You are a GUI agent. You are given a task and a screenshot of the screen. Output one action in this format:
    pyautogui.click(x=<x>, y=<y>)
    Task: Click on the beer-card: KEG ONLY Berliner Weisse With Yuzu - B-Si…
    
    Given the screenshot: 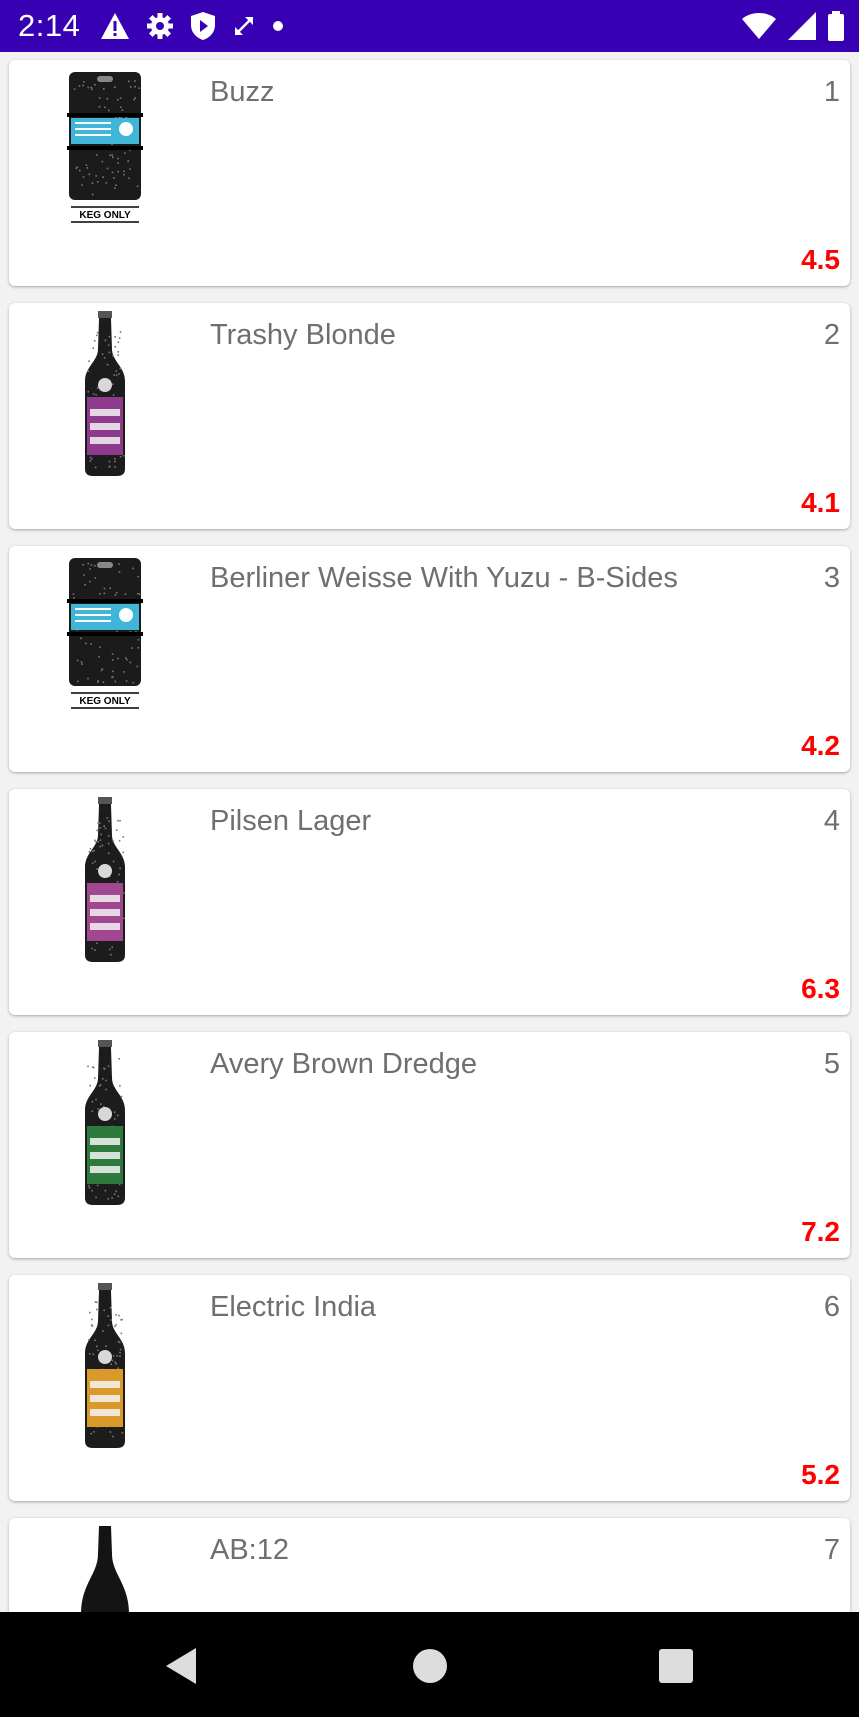 What is the action you would take?
    pyautogui.click(x=429, y=659)
    